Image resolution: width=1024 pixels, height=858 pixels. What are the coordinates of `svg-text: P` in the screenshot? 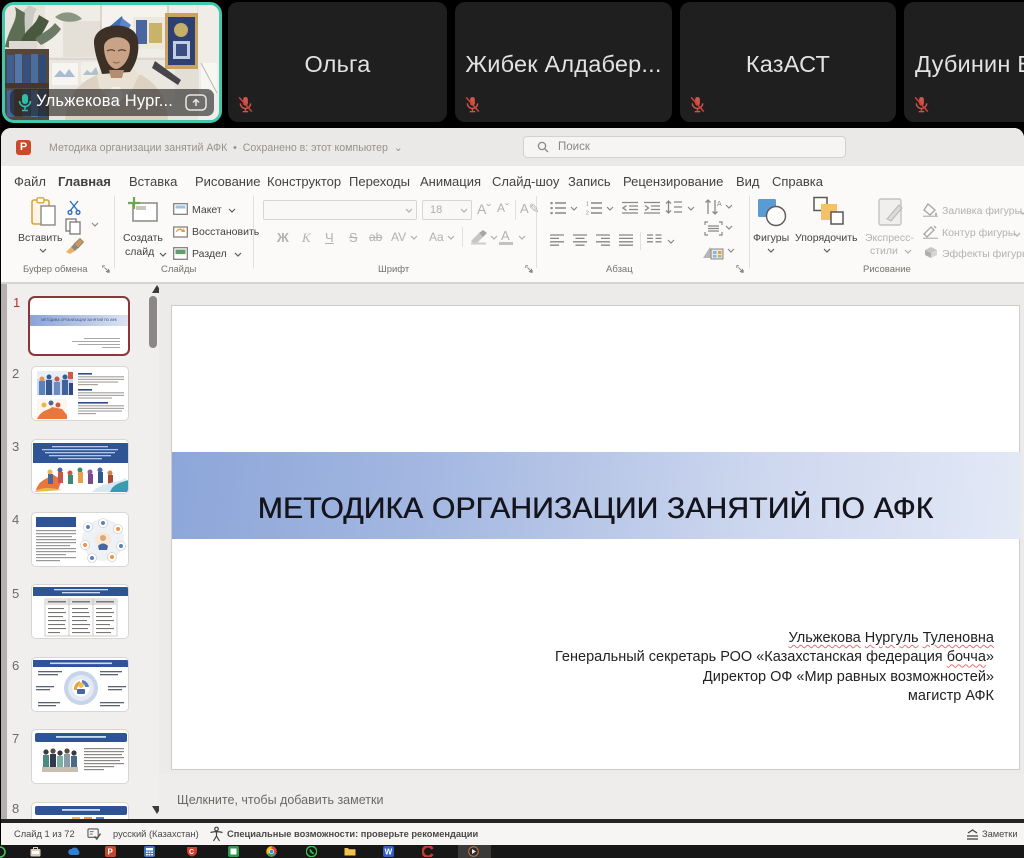 It's located at (111, 852).